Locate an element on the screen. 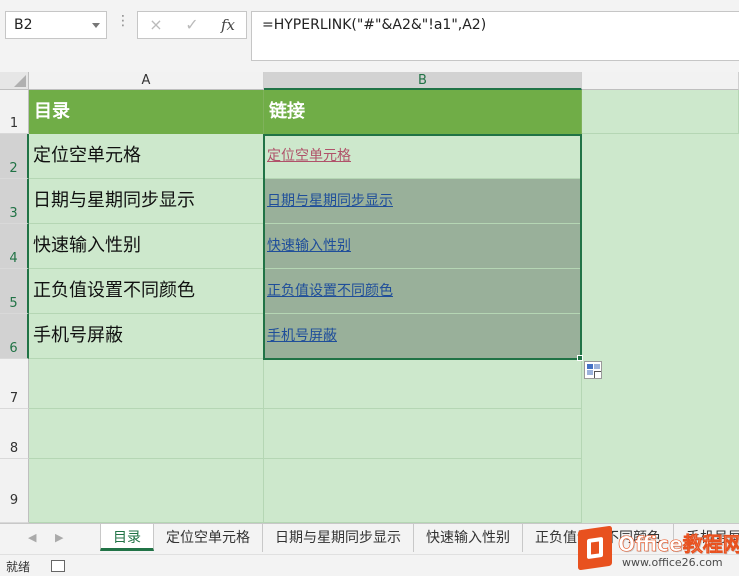 The image size is (739, 576). quick-analysis-icon is located at coordinates (593, 370).